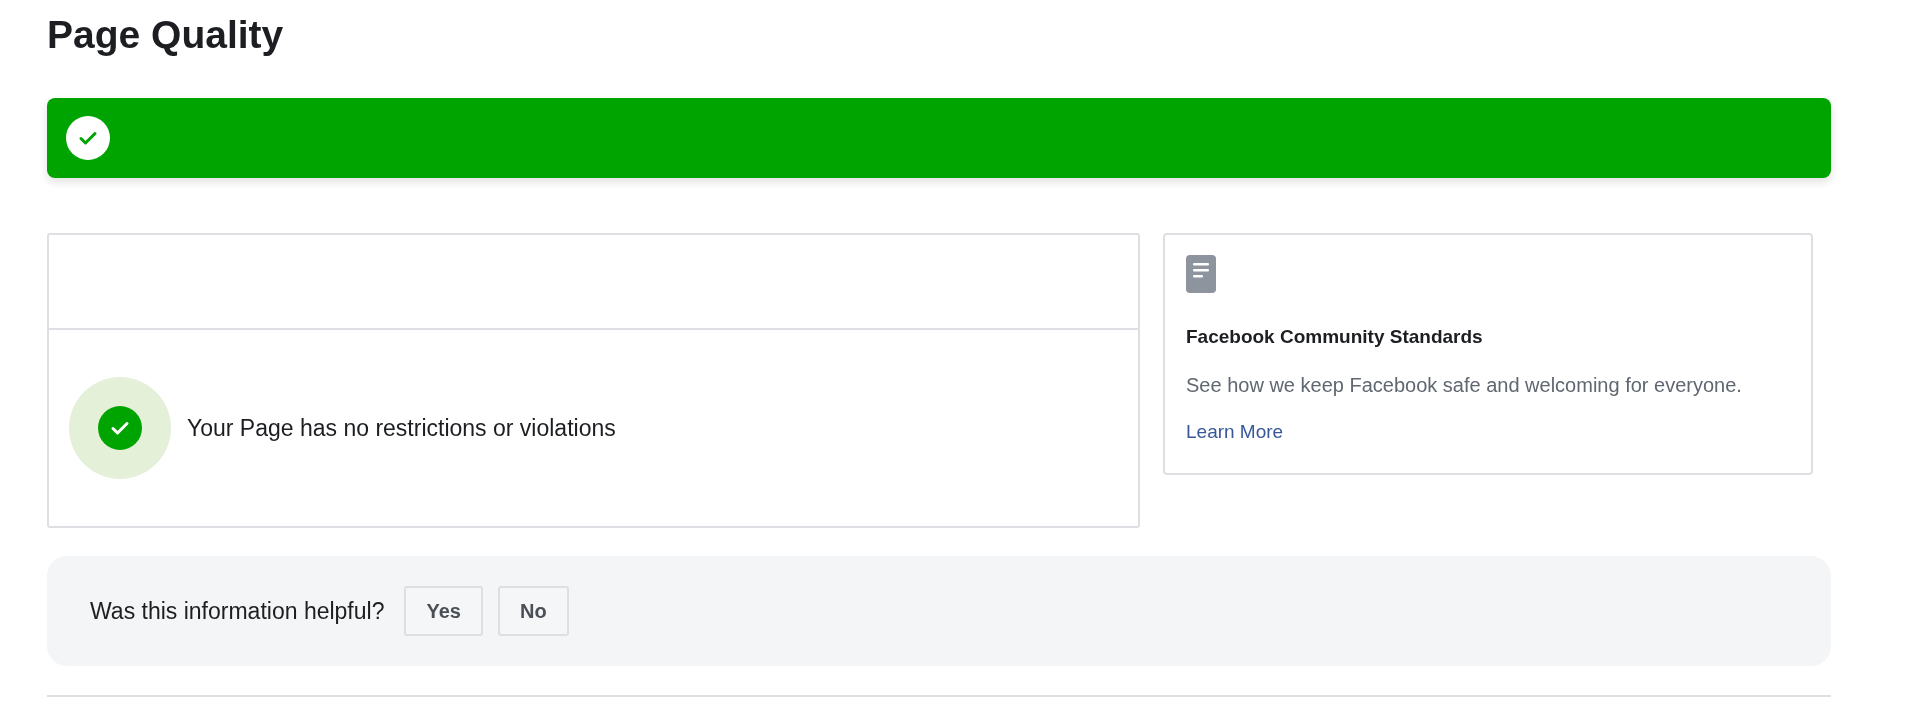  I want to click on feedback-button: No, so click(533, 611).